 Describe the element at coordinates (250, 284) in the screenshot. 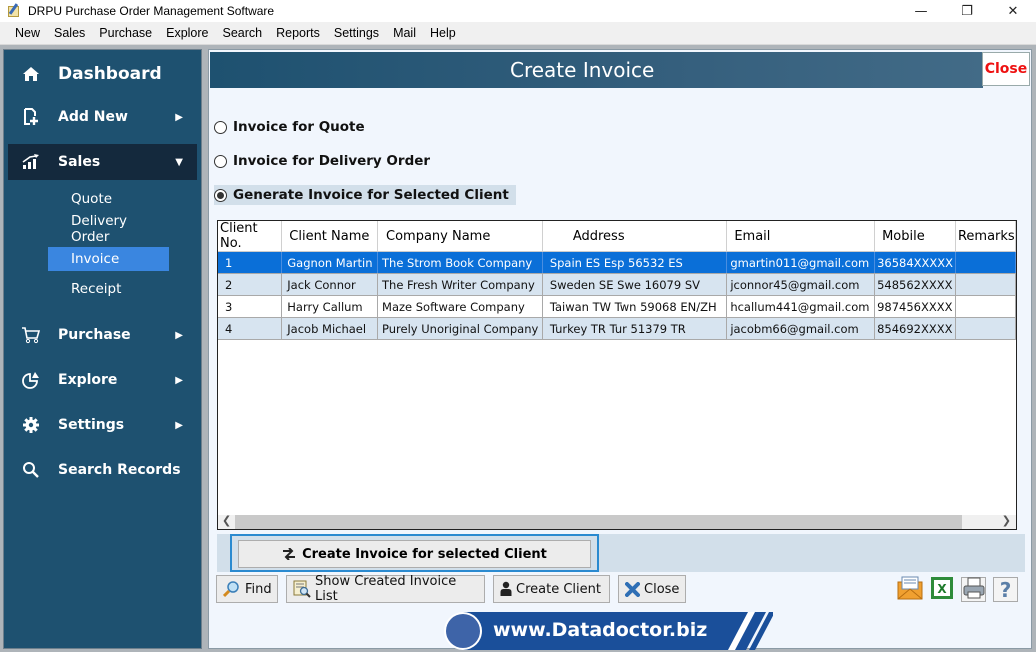

I see `cell-client-no: 2` at that location.